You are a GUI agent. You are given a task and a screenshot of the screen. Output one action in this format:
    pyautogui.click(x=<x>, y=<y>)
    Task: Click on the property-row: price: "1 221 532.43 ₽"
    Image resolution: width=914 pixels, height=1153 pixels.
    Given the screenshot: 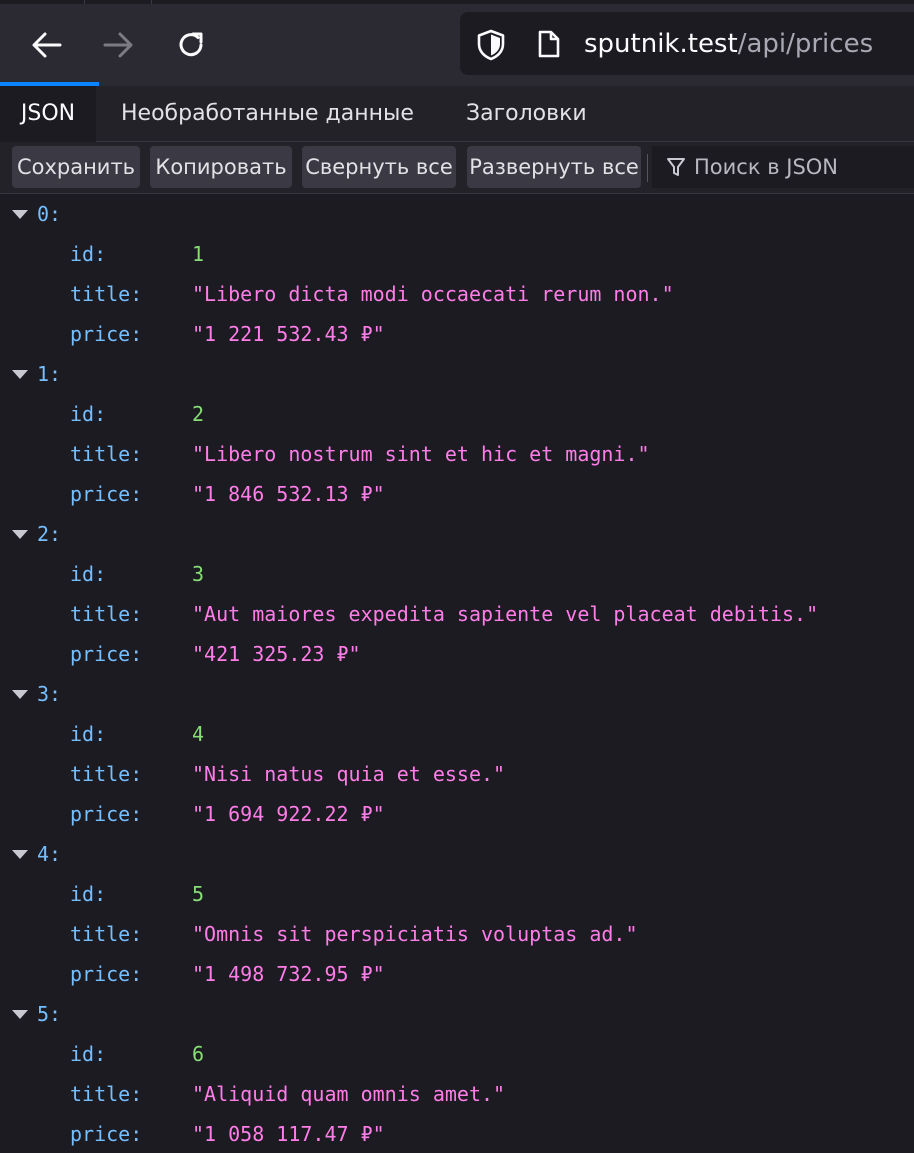 What is the action you would take?
    pyautogui.click(x=457, y=334)
    